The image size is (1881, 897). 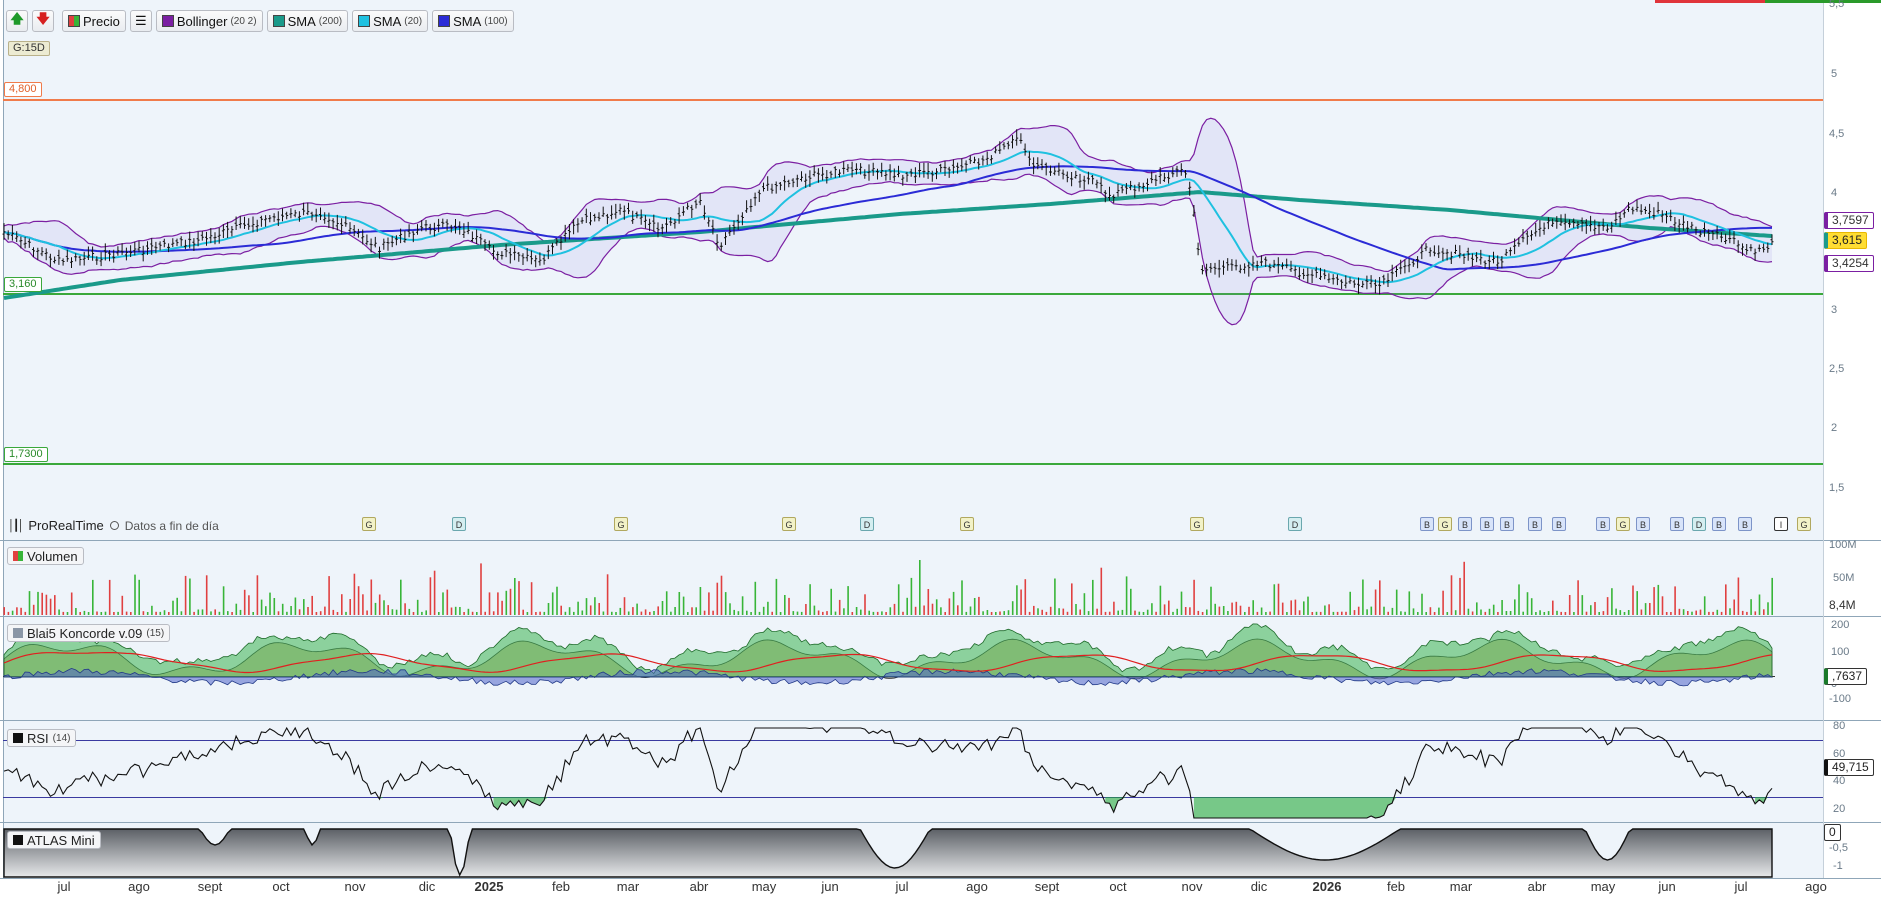 I want to click on atlas-color-swatch, so click(x=18, y=840).